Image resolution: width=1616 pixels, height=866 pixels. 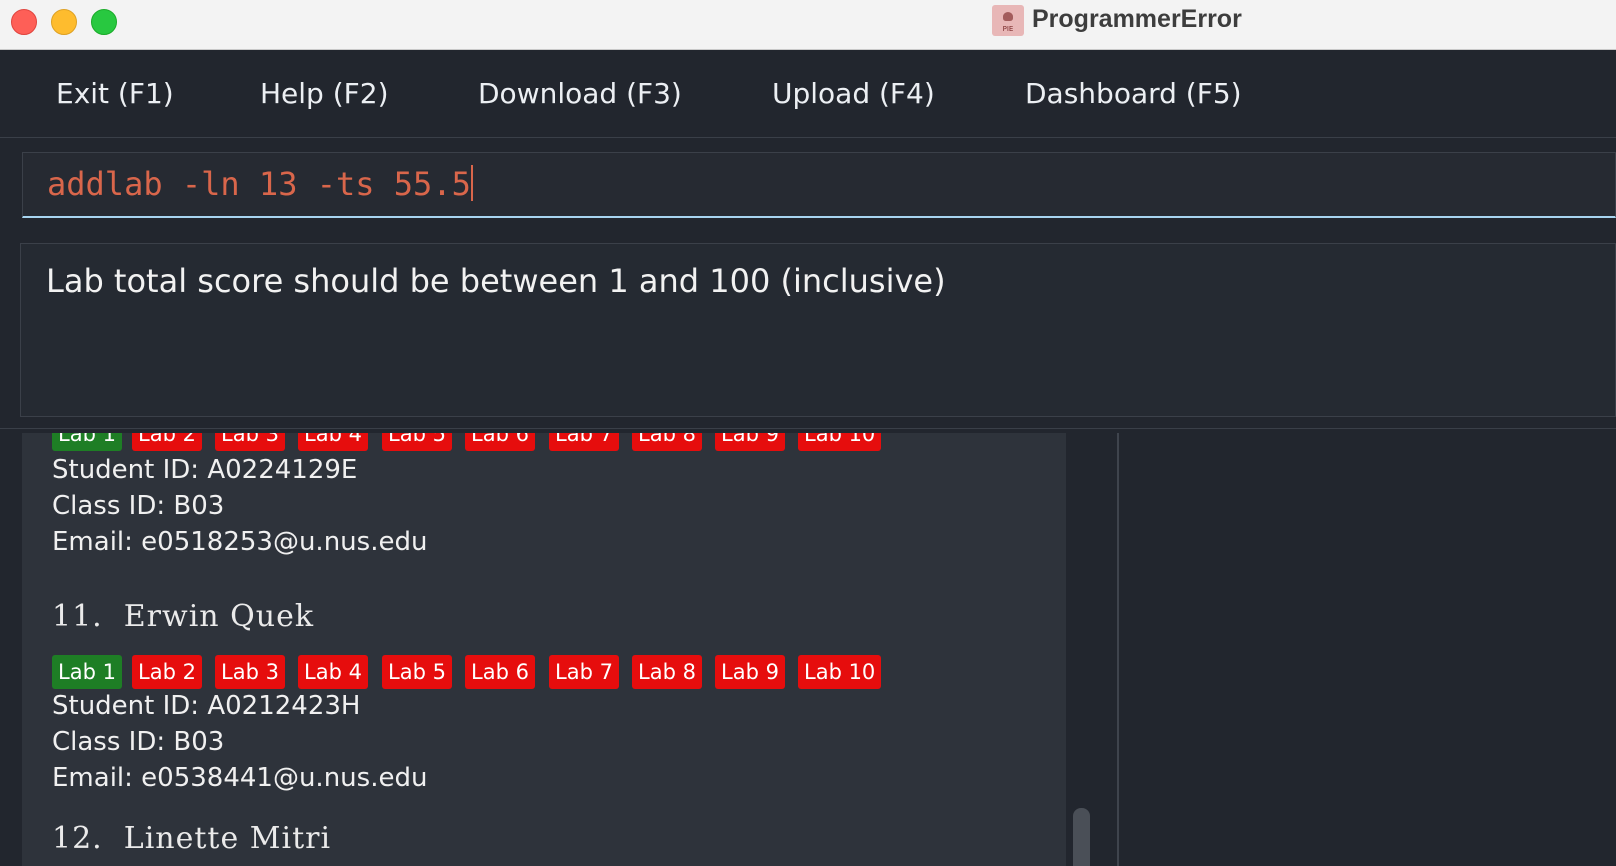 What do you see at coordinates (192, 838) in the screenshot?
I see `student-name: 12. Linette Mitri` at bounding box center [192, 838].